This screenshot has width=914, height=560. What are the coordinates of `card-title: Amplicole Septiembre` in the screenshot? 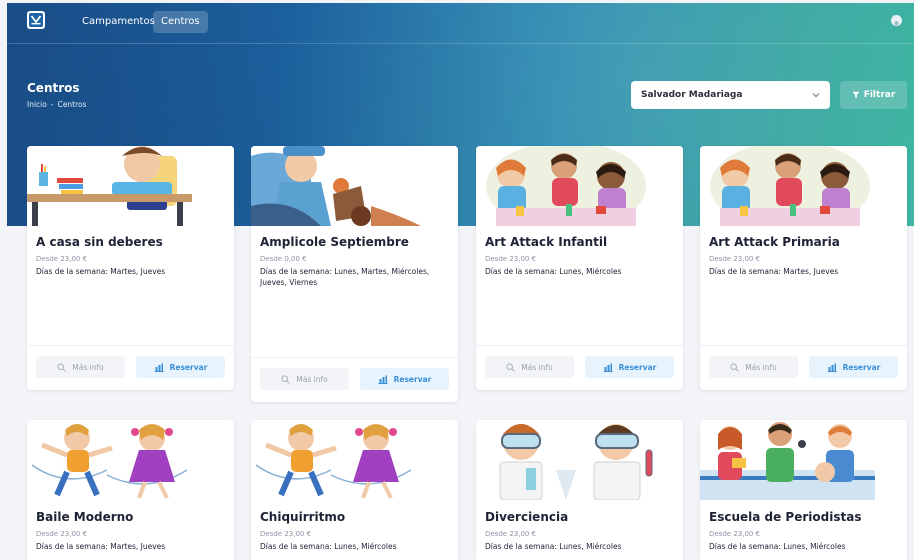 It's located at (334, 242).